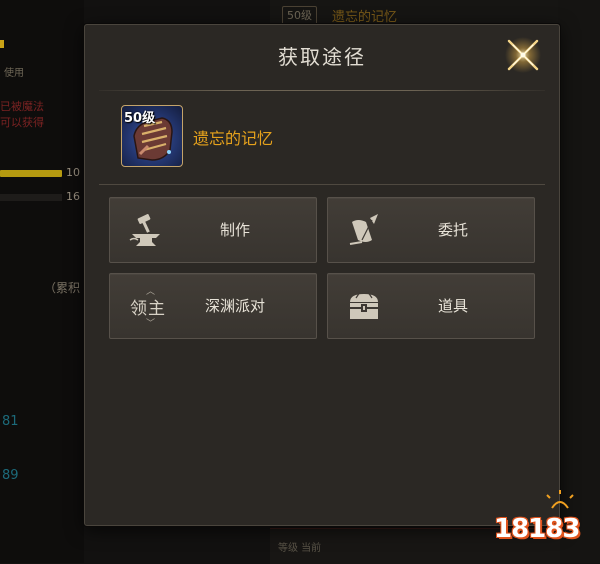  Describe the element at coordinates (152, 136) in the screenshot. I see `item-icon: 50级` at that location.